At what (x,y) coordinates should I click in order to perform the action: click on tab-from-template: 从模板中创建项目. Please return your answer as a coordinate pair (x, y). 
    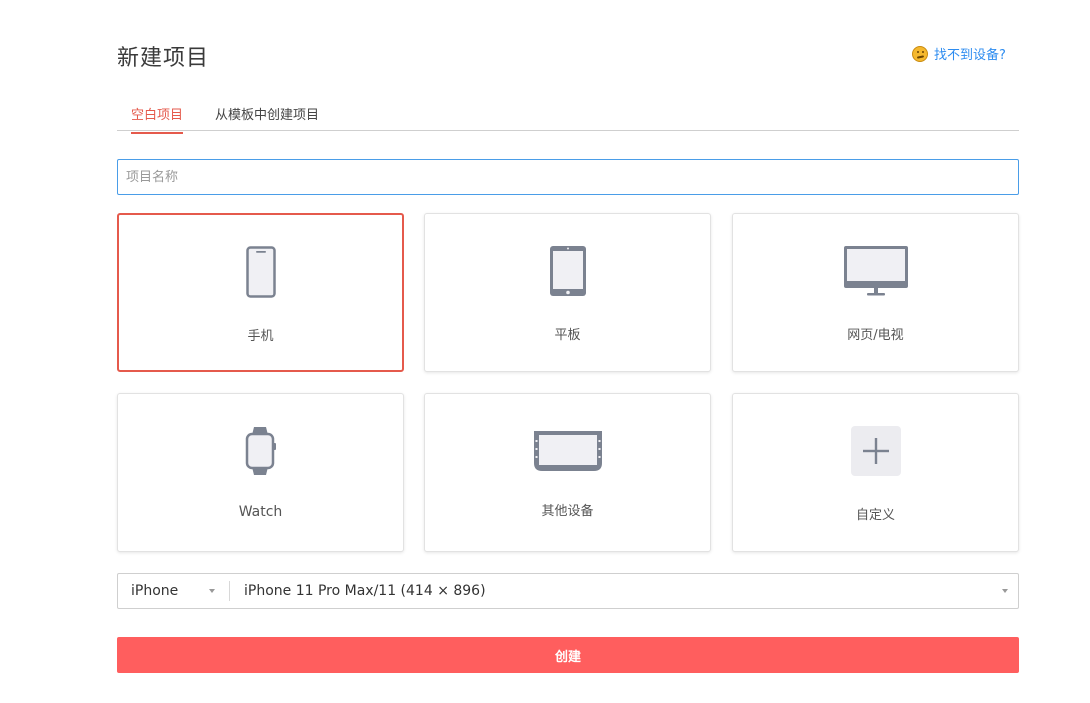
    Looking at the image, I should click on (267, 118).